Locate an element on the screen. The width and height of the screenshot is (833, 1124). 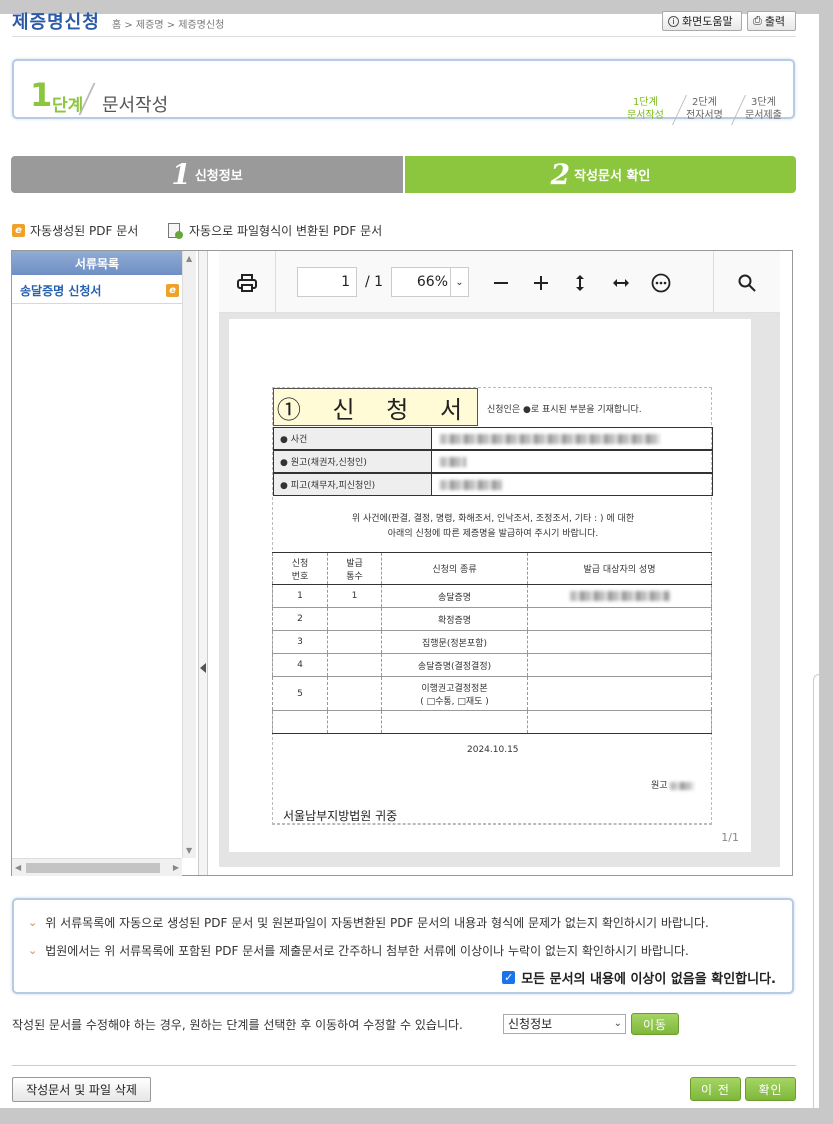
page-edge is located at coordinates (816, 894).